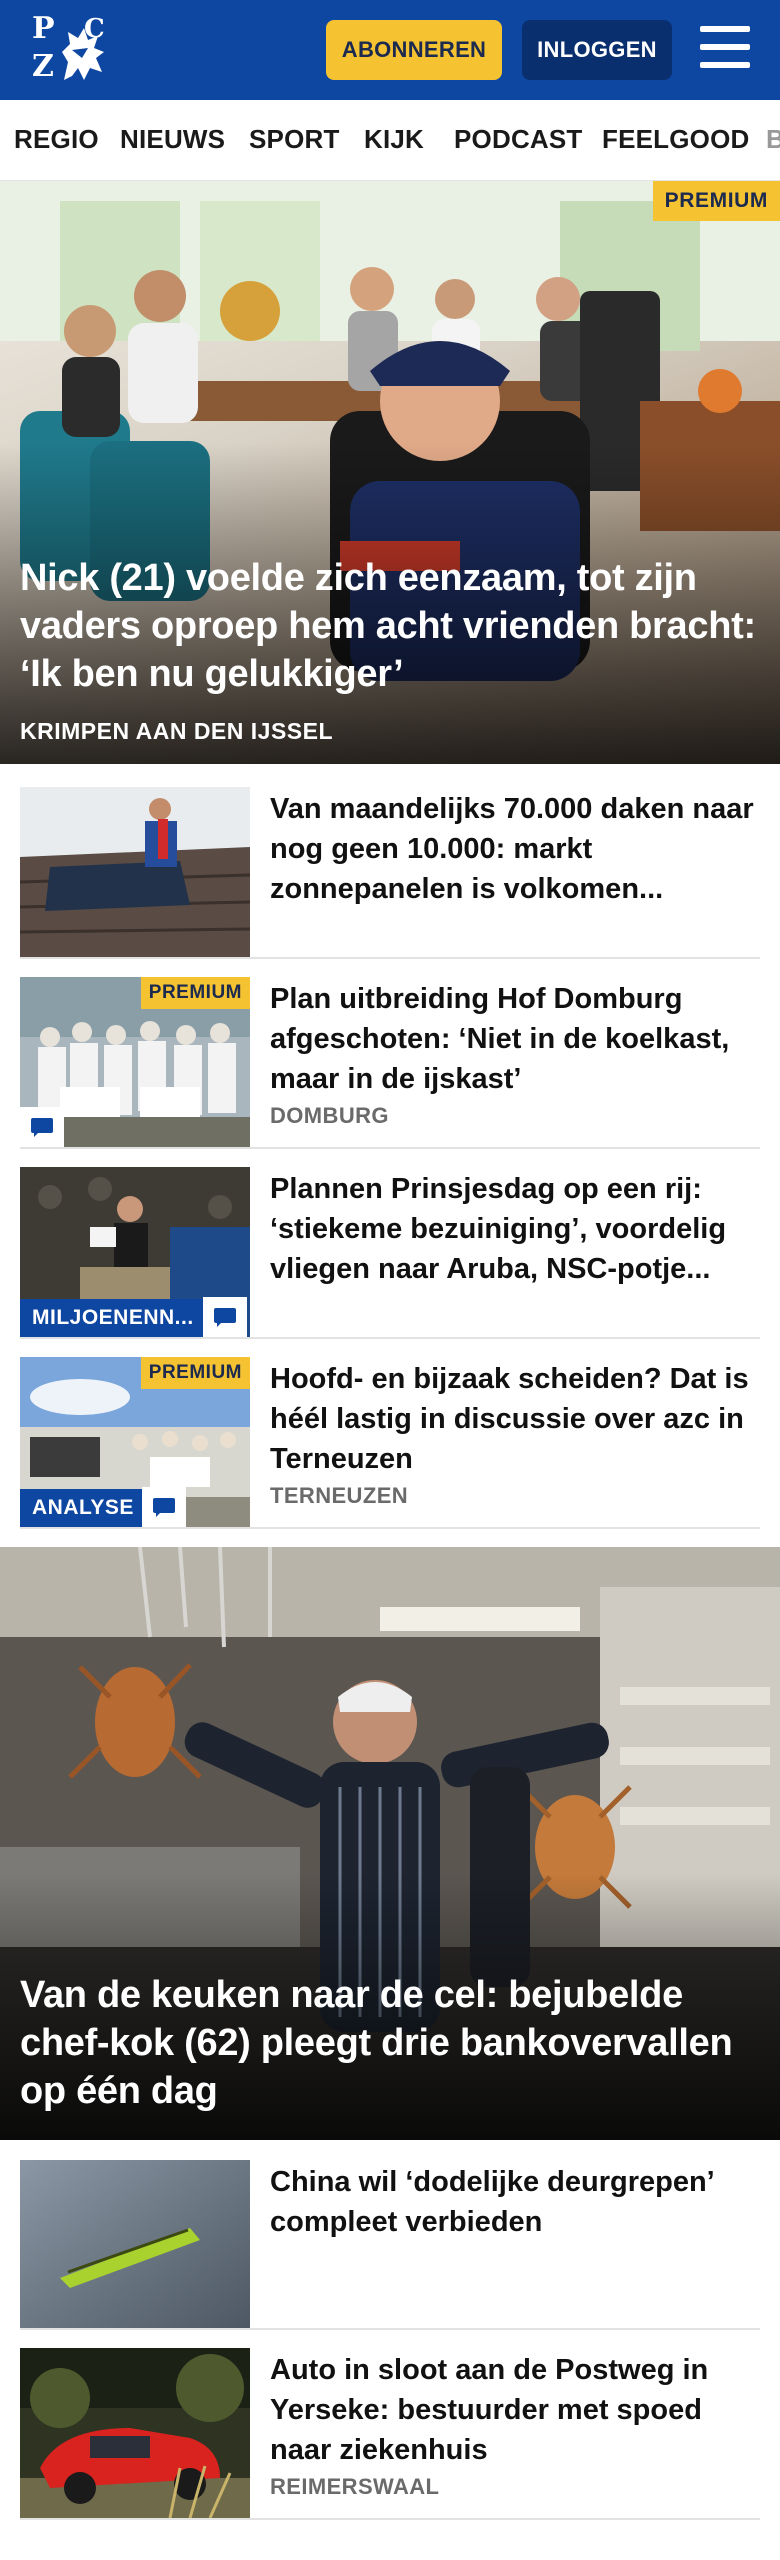  What do you see at coordinates (518, 139) in the screenshot?
I see `nav-item-podcast: PODCAST` at bounding box center [518, 139].